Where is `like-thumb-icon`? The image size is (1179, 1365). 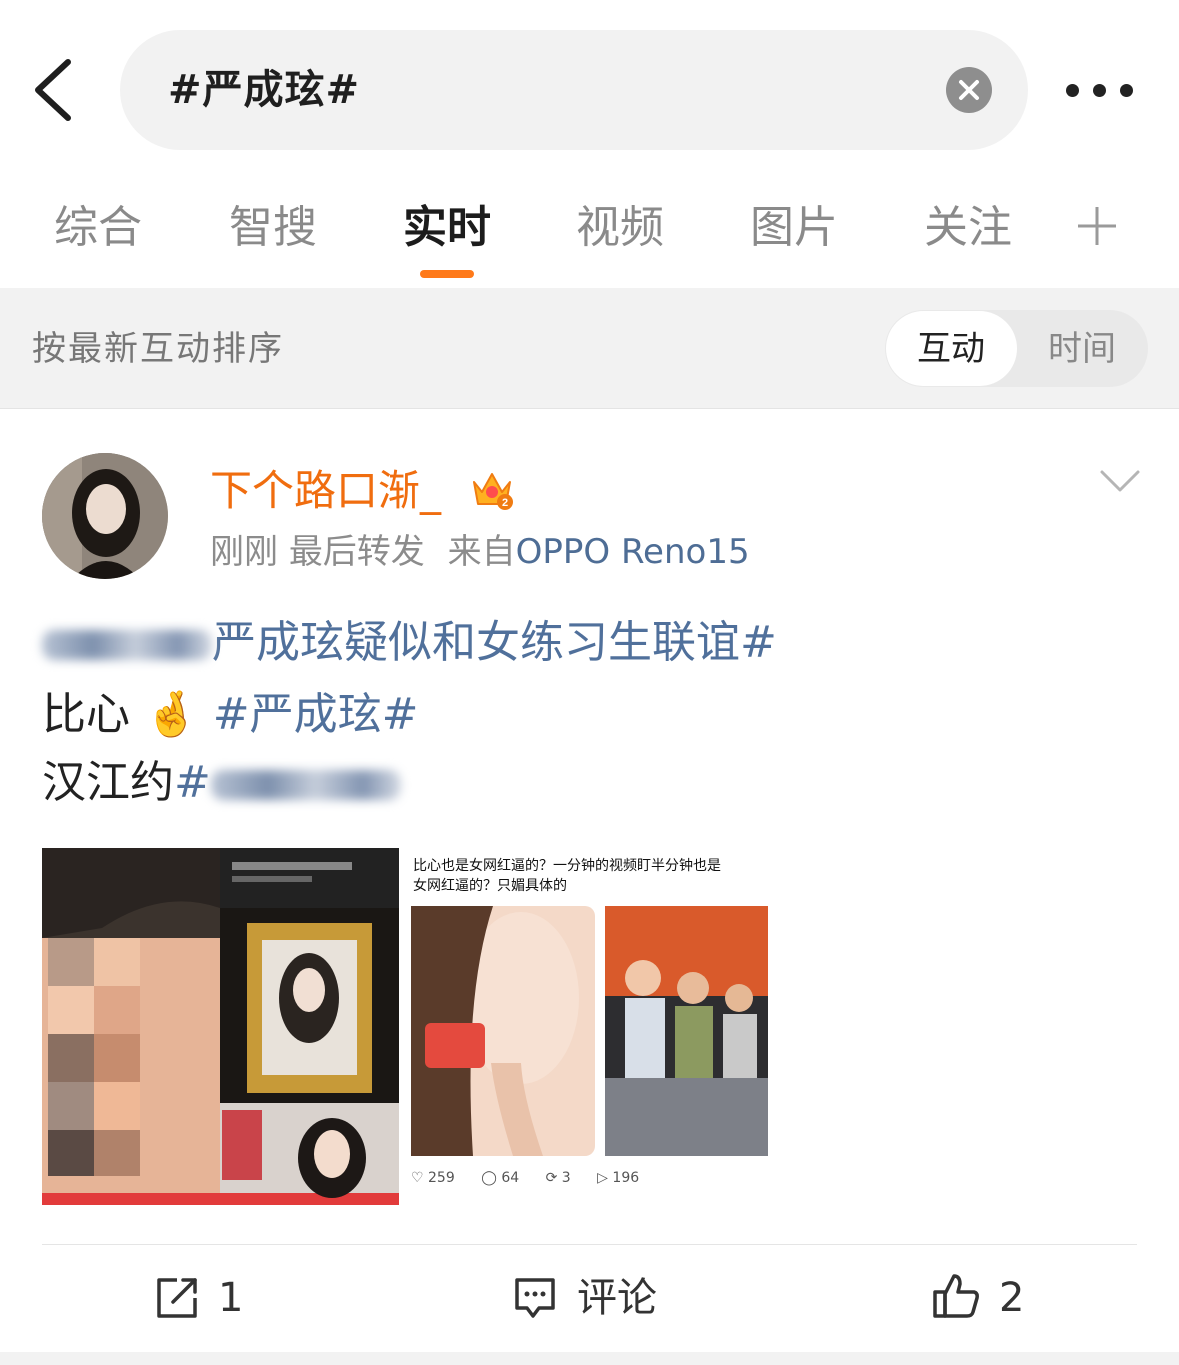 like-thumb-icon is located at coordinates (956, 1296).